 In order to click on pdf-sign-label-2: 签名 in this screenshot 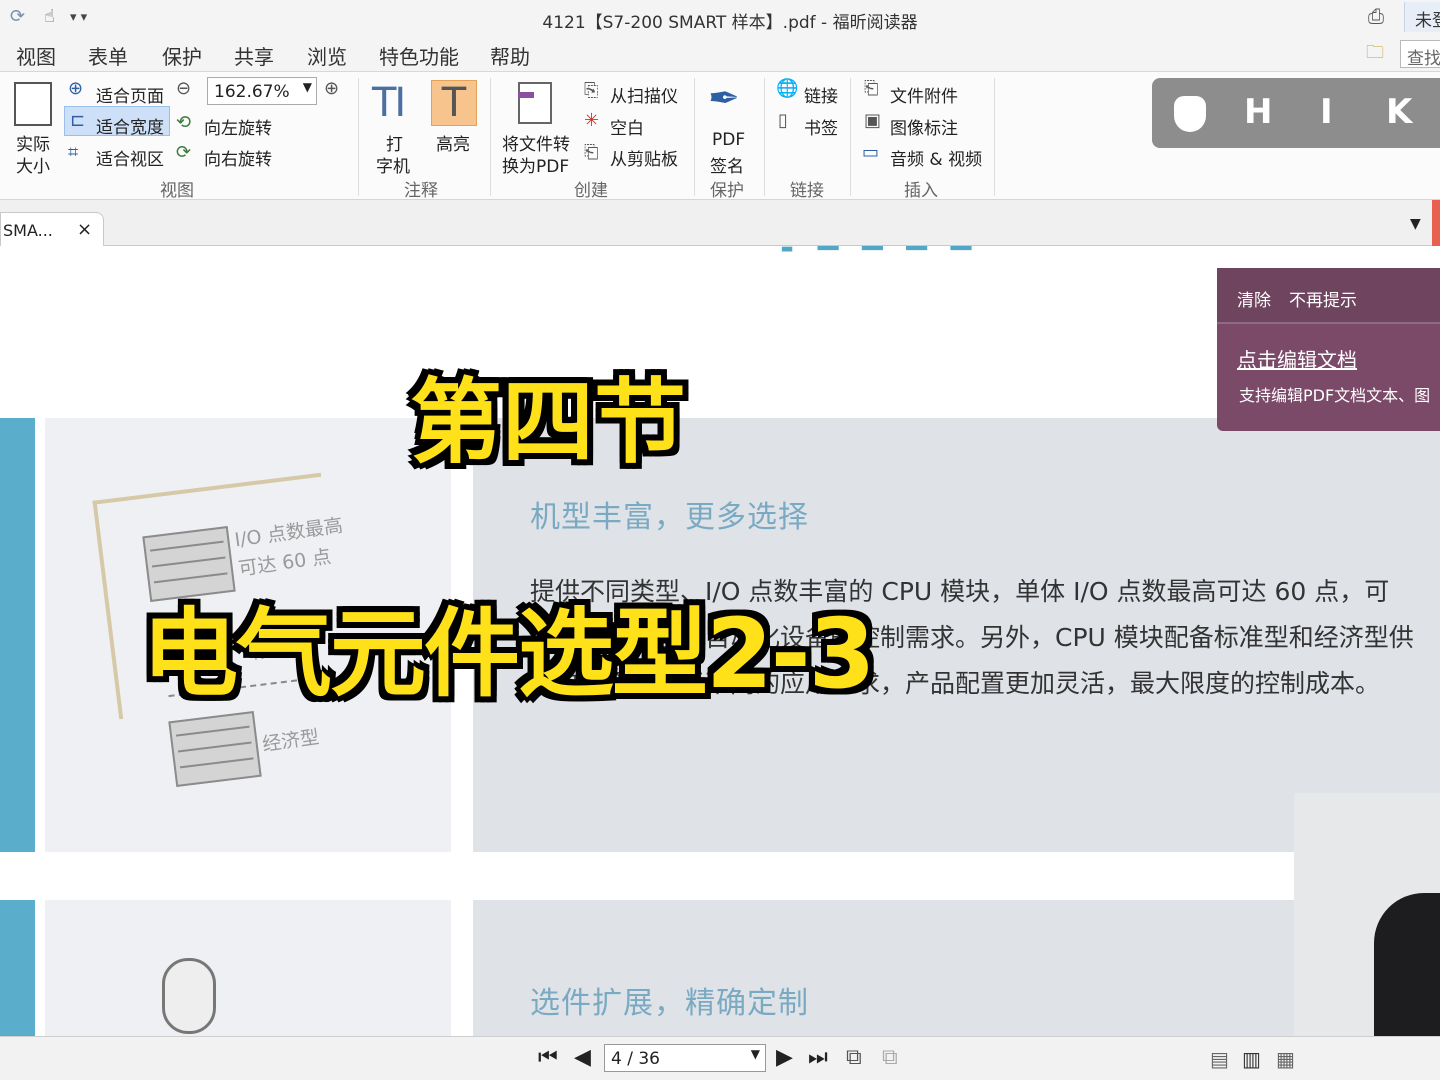, I will do `click(727, 164)`.